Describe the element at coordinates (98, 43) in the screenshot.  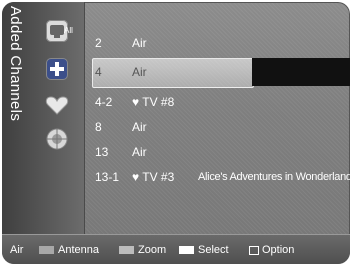
I see `channel-number: 2` at that location.